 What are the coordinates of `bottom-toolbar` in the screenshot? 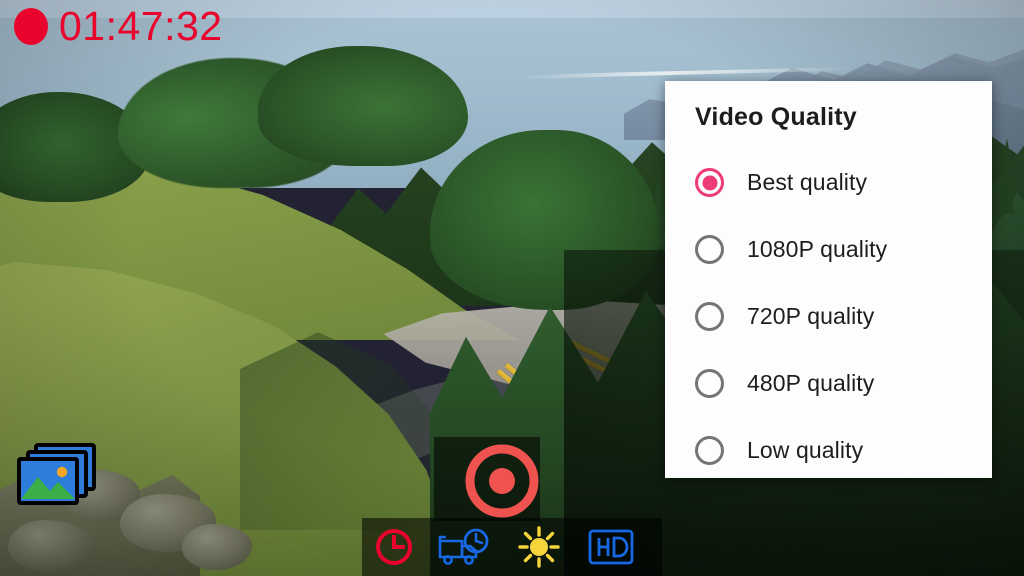 It's located at (512, 547).